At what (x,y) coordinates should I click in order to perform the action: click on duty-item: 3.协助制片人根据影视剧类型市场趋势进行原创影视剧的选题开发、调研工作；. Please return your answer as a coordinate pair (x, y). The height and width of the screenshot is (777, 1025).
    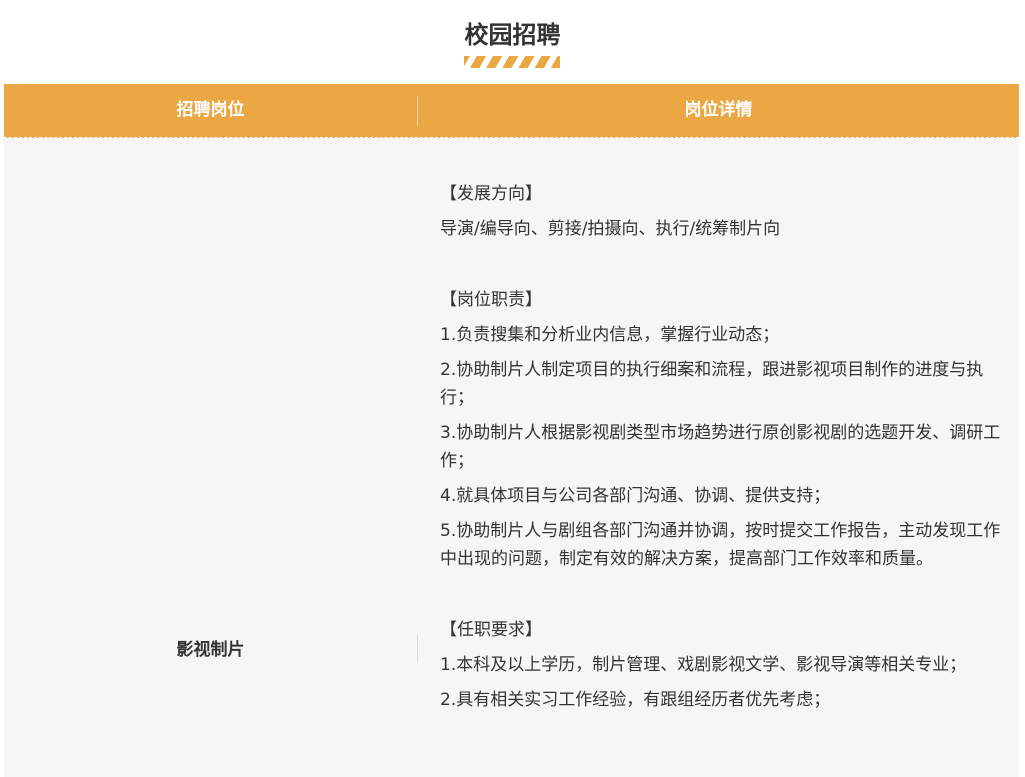
    Looking at the image, I should click on (720, 447).